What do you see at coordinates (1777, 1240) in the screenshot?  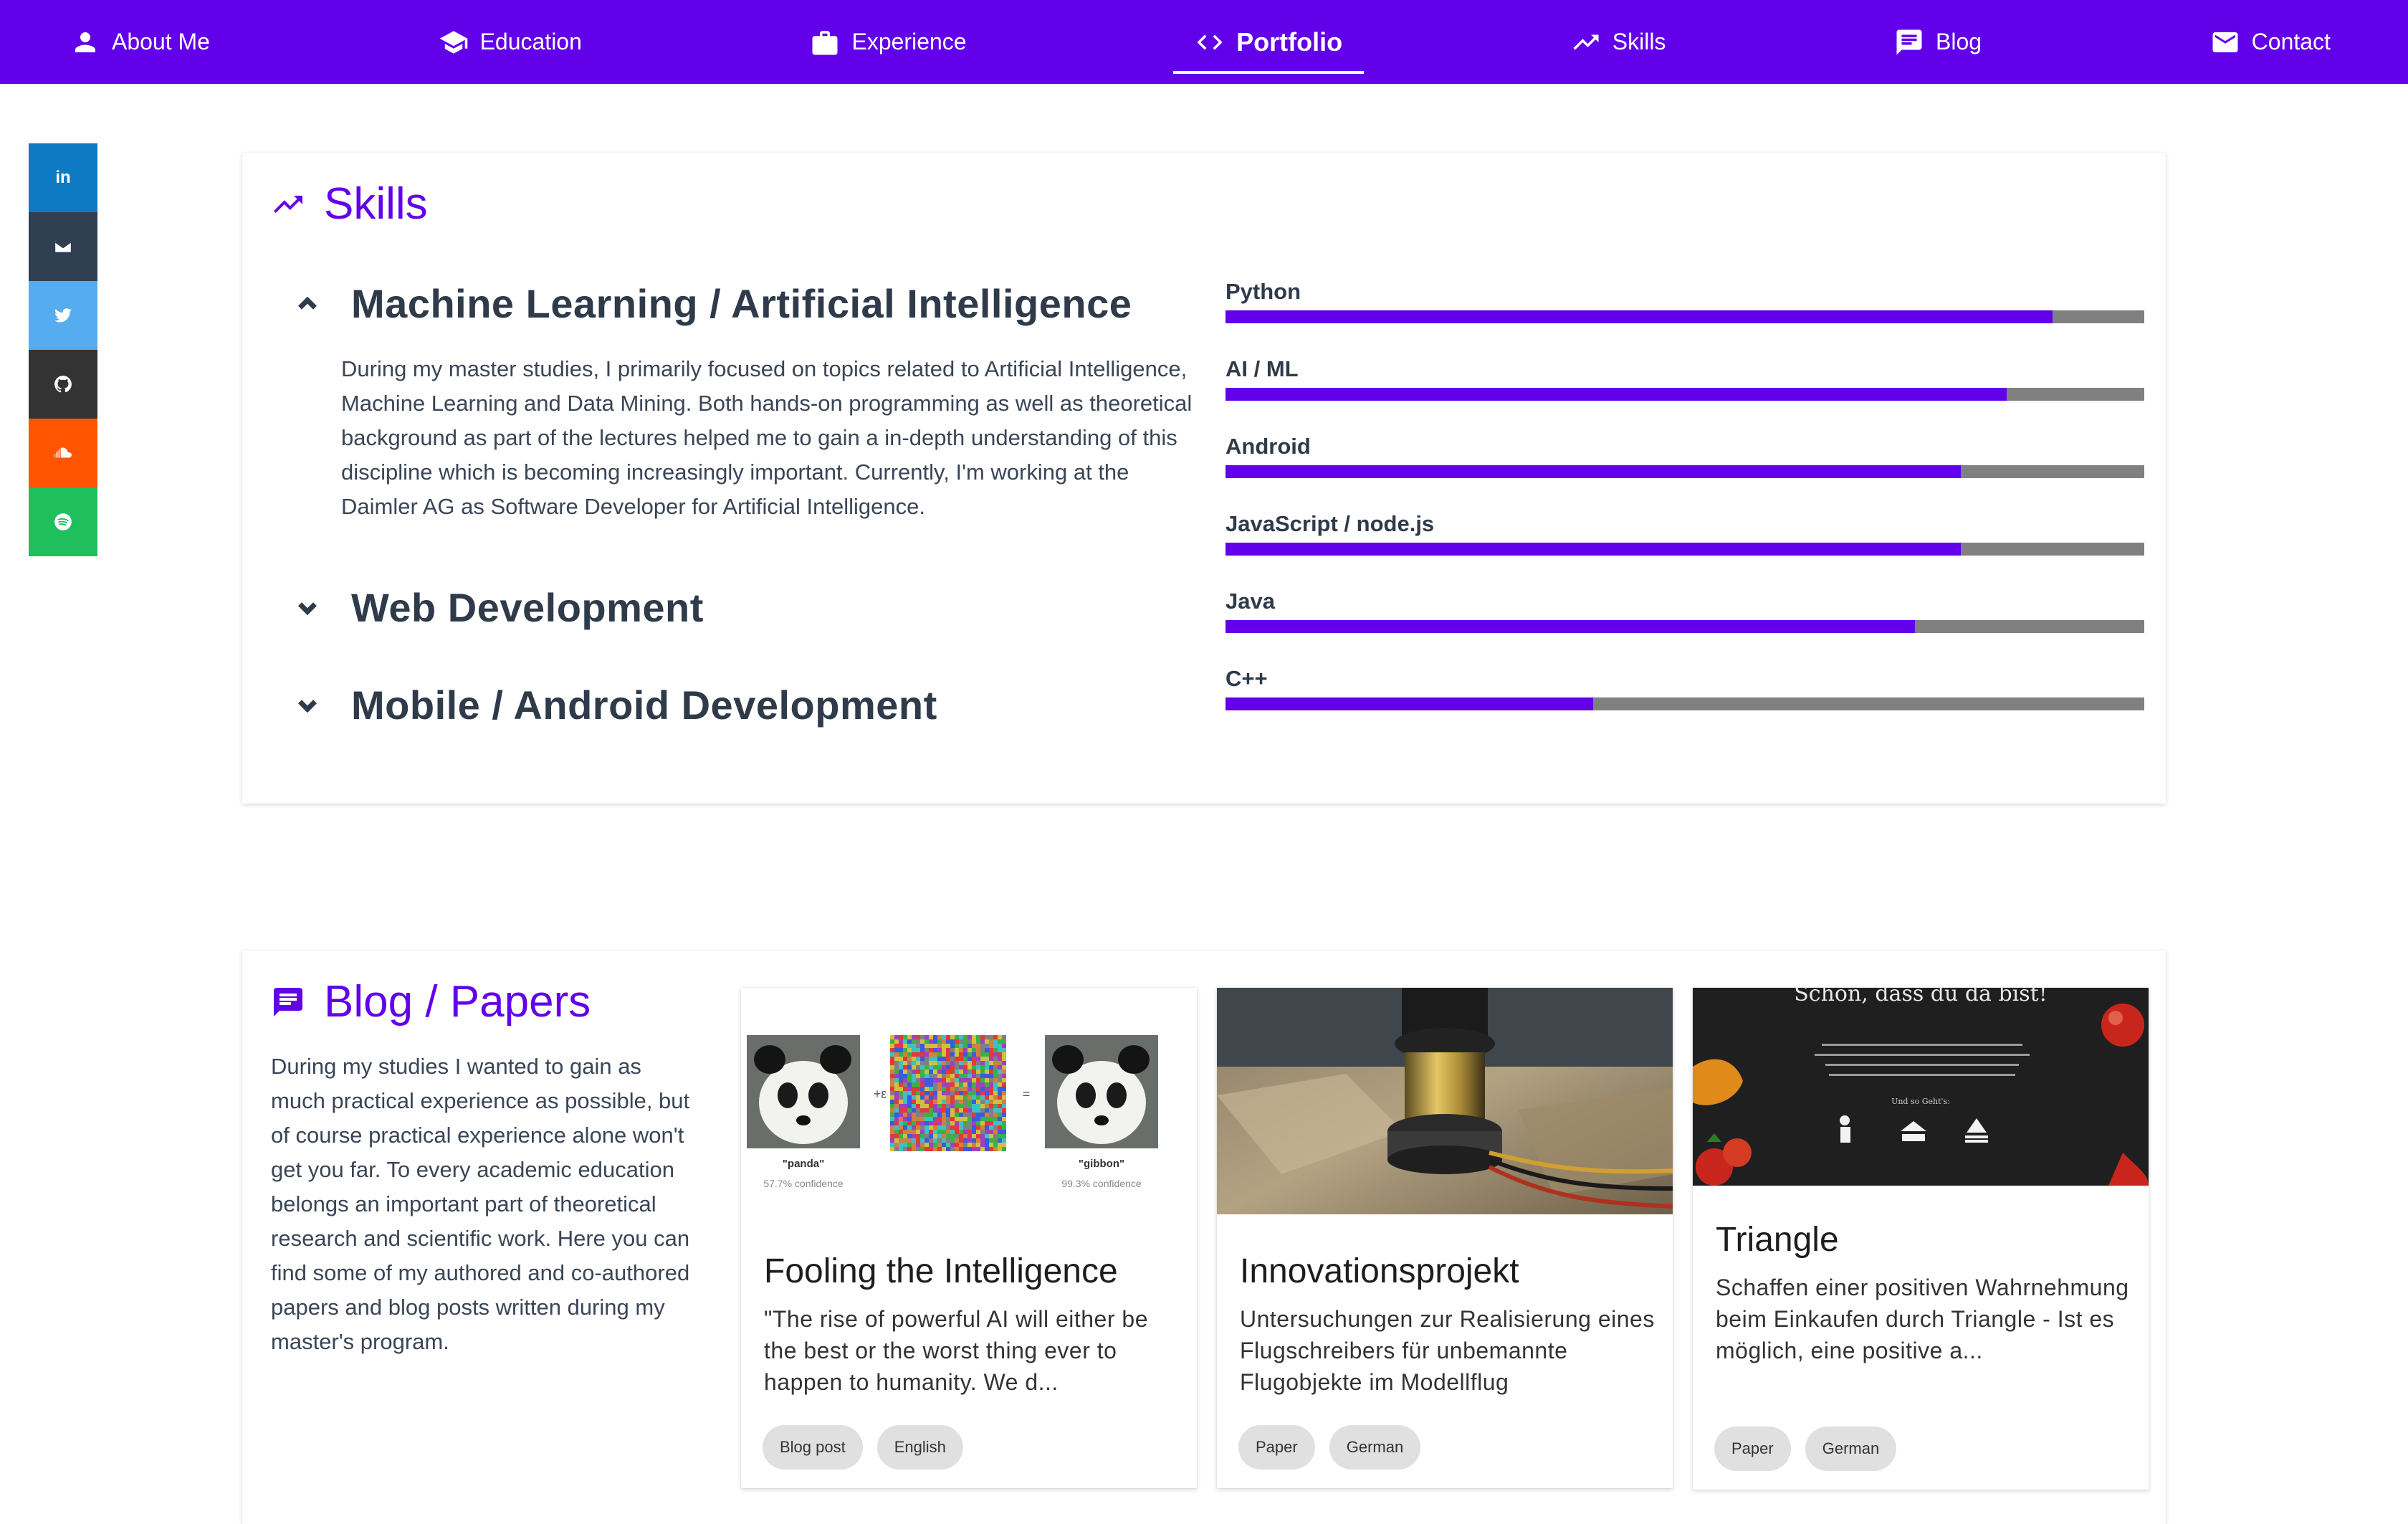 I see `post-title: Triangle` at bounding box center [1777, 1240].